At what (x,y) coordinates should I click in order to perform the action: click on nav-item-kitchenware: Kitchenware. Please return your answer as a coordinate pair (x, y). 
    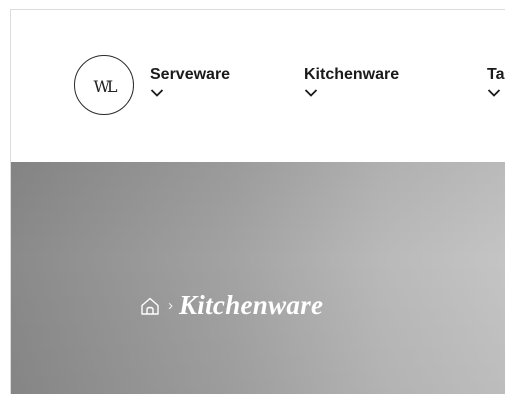
    Looking at the image, I should click on (351, 82).